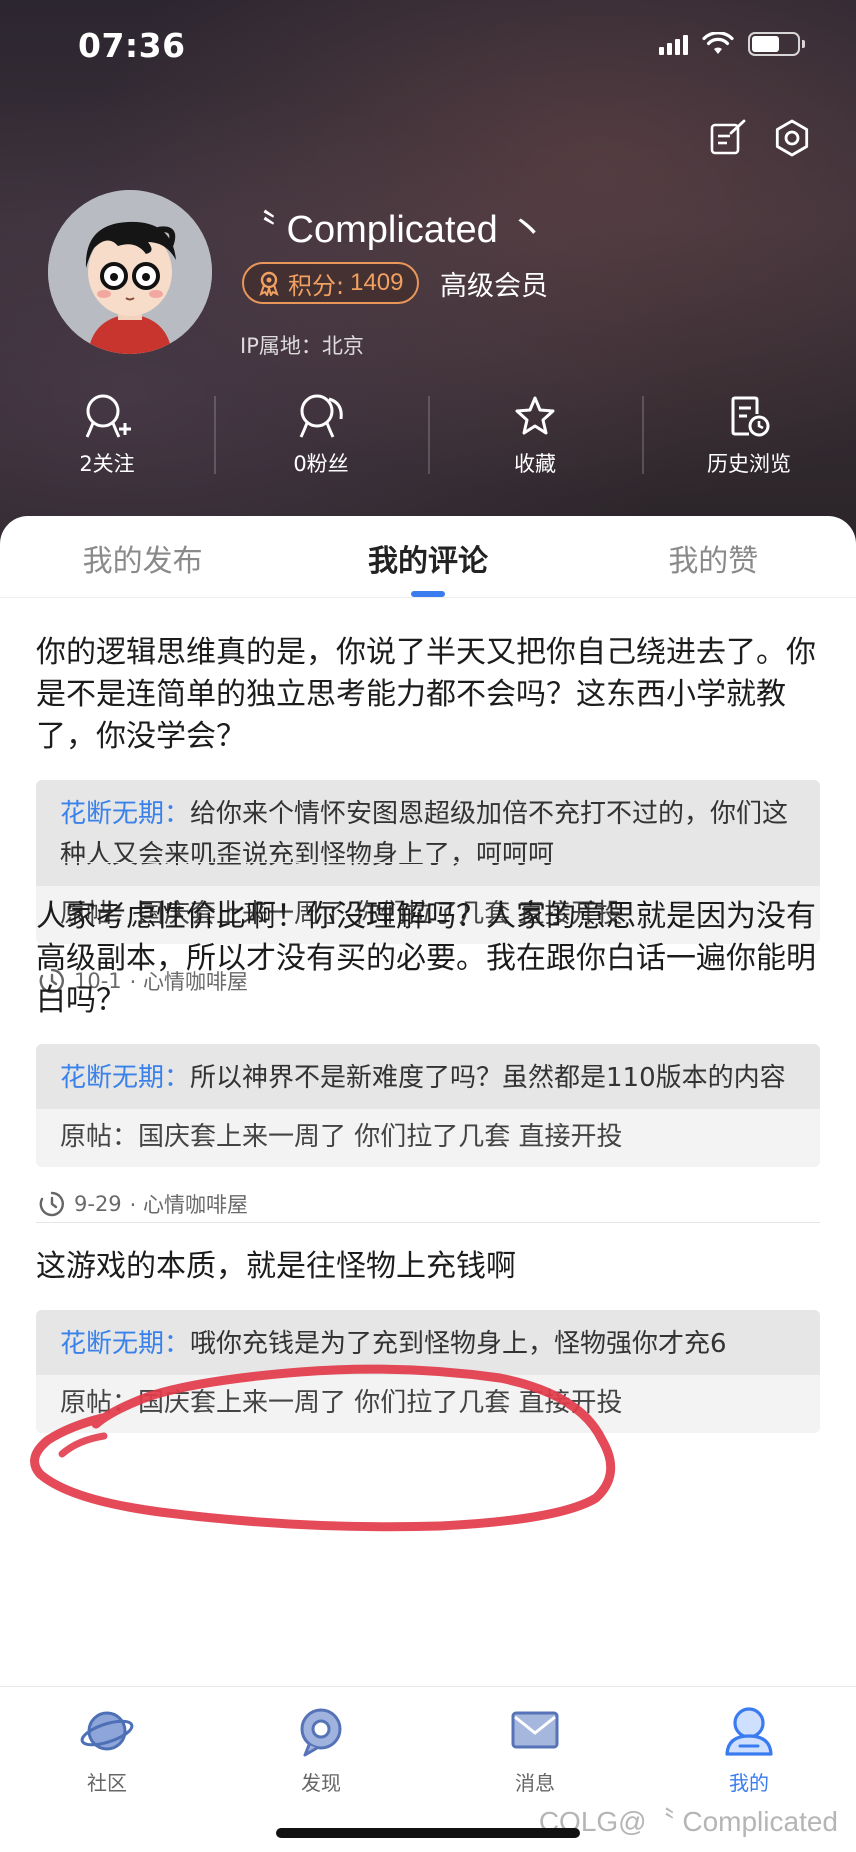  What do you see at coordinates (749, 464) in the screenshot?
I see `stat-history-label: 历史浏览` at bounding box center [749, 464].